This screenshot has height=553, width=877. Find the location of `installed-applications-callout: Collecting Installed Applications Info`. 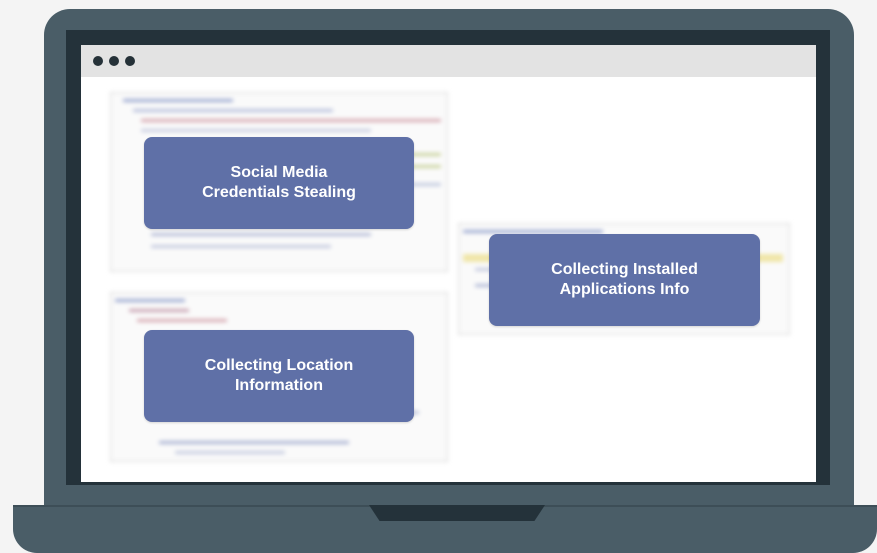

installed-applications-callout: Collecting Installed Applications Info is located at coordinates (624, 280).